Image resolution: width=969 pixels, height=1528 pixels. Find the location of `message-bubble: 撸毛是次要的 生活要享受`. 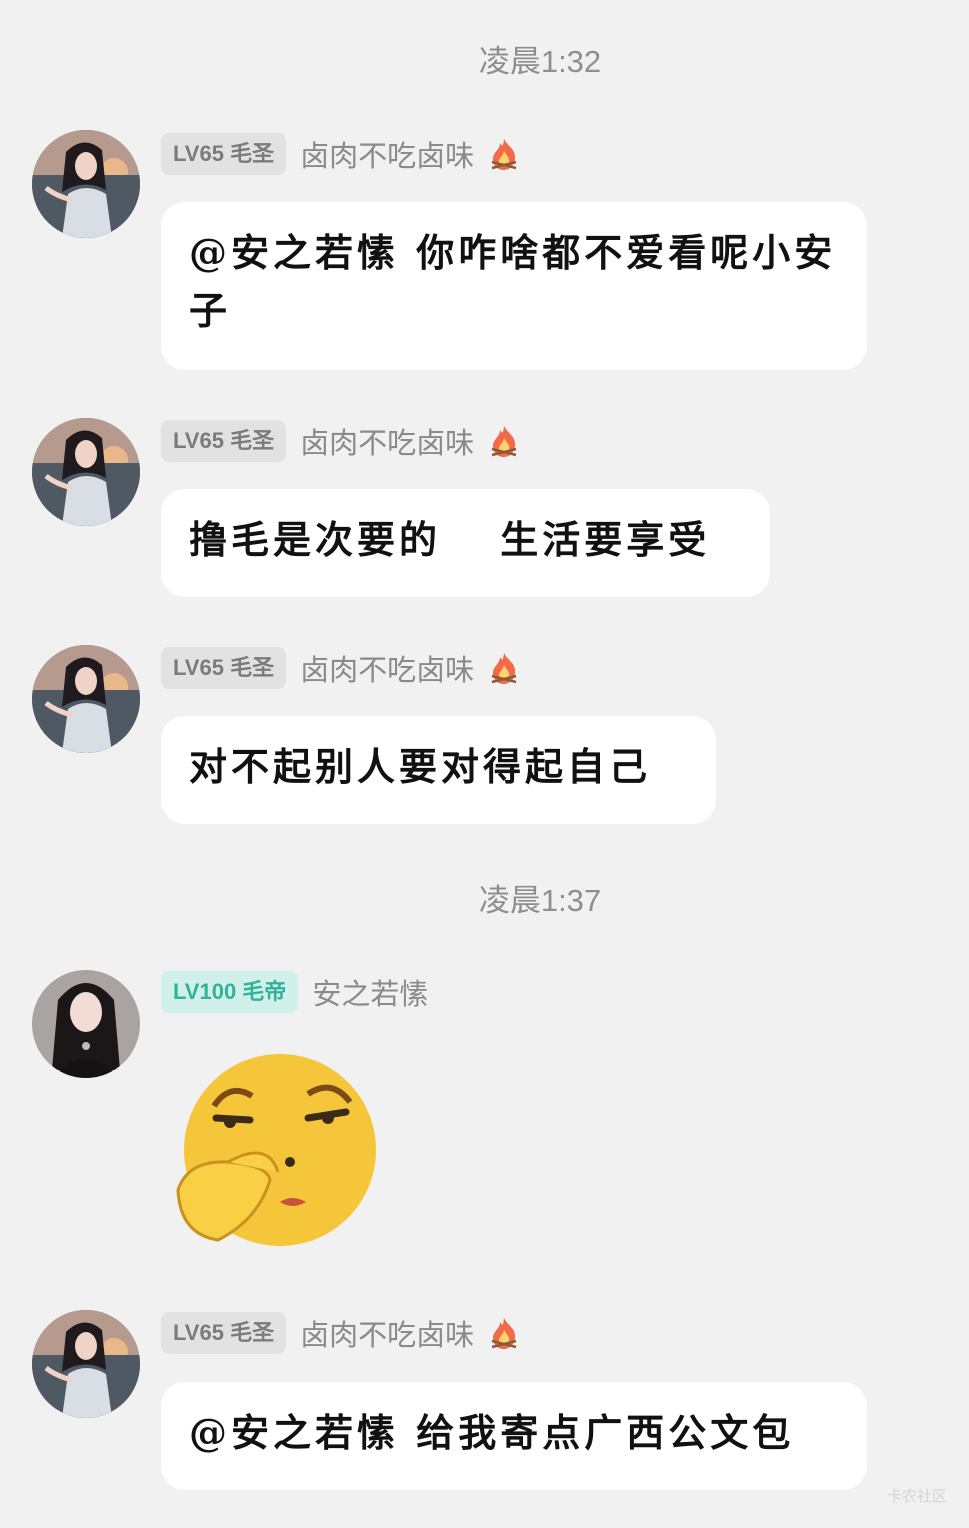

message-bubble: 撸毛是次要的 生活要享受 is located at coordinates (465, 543).